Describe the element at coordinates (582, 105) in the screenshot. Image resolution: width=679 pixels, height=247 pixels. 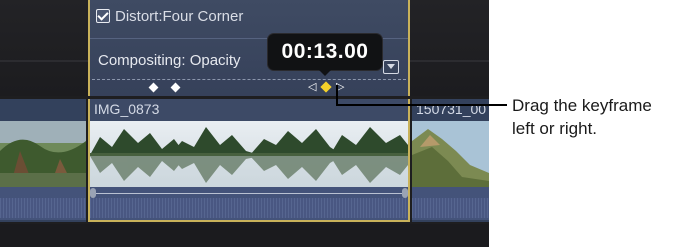
I see `callout-line-1: Drag the keyframe` at that location.